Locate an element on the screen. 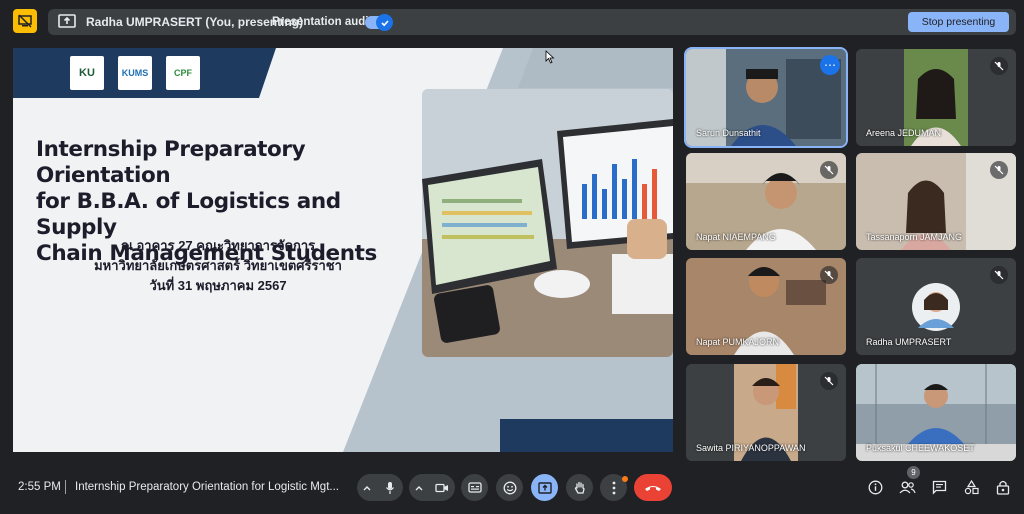  emoji-icon is located at coordinates (509, 487).